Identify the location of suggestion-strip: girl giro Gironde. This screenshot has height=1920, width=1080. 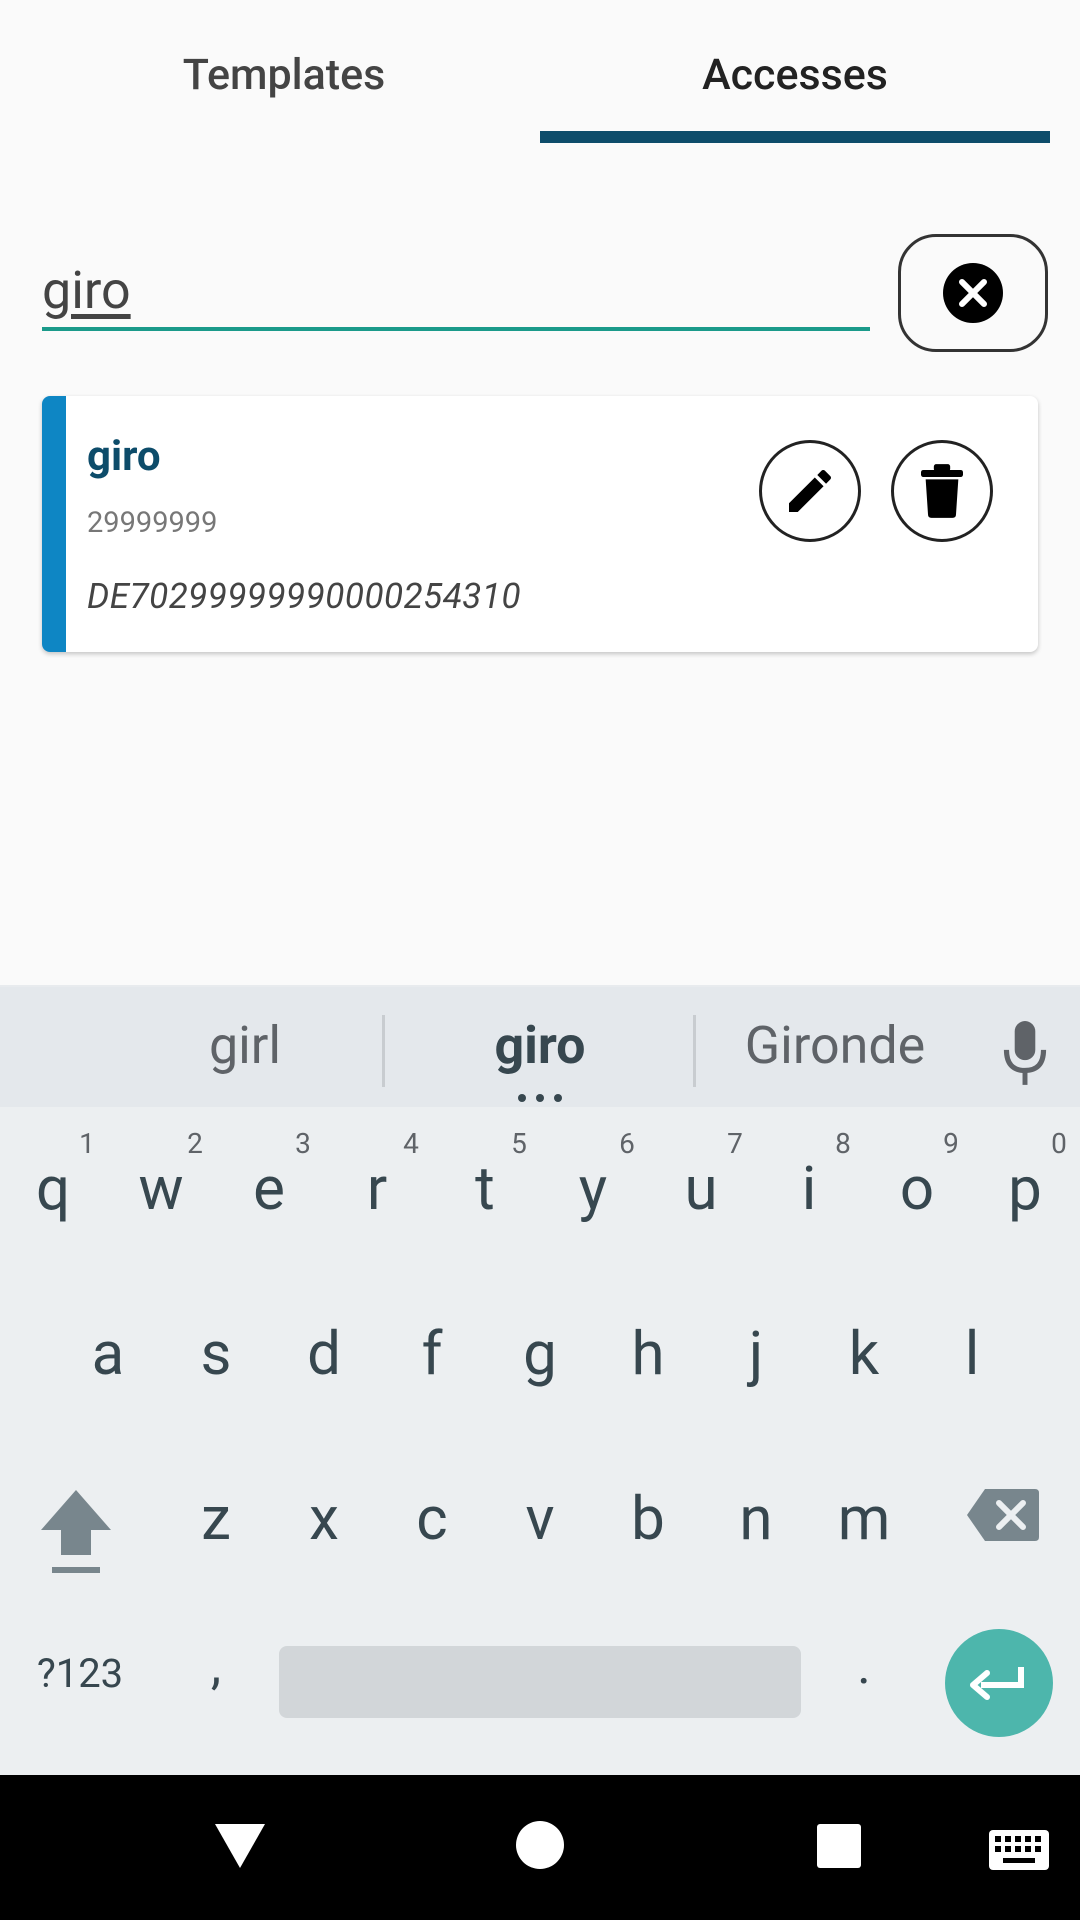
(540, 1046).